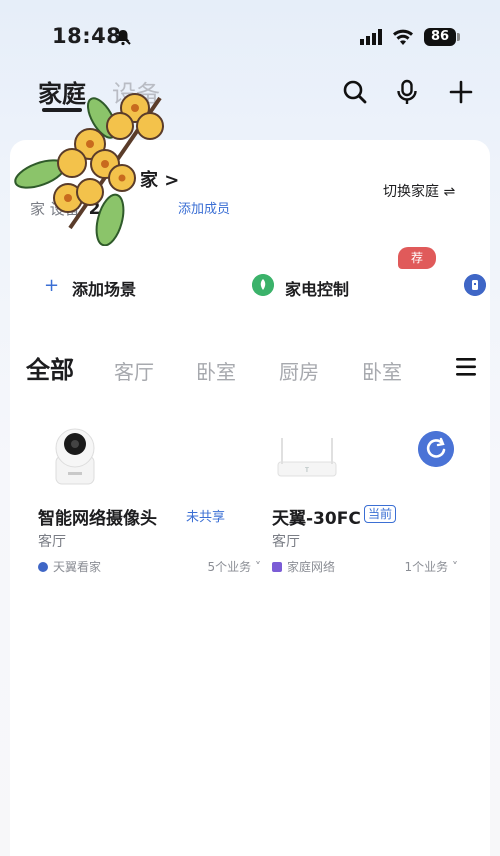 The image size is (500, 856). What do you see at coordinates (89, 169) in the screenshot?
I see `osmanthus-flower-sticker` at bounding box center [89, 169].